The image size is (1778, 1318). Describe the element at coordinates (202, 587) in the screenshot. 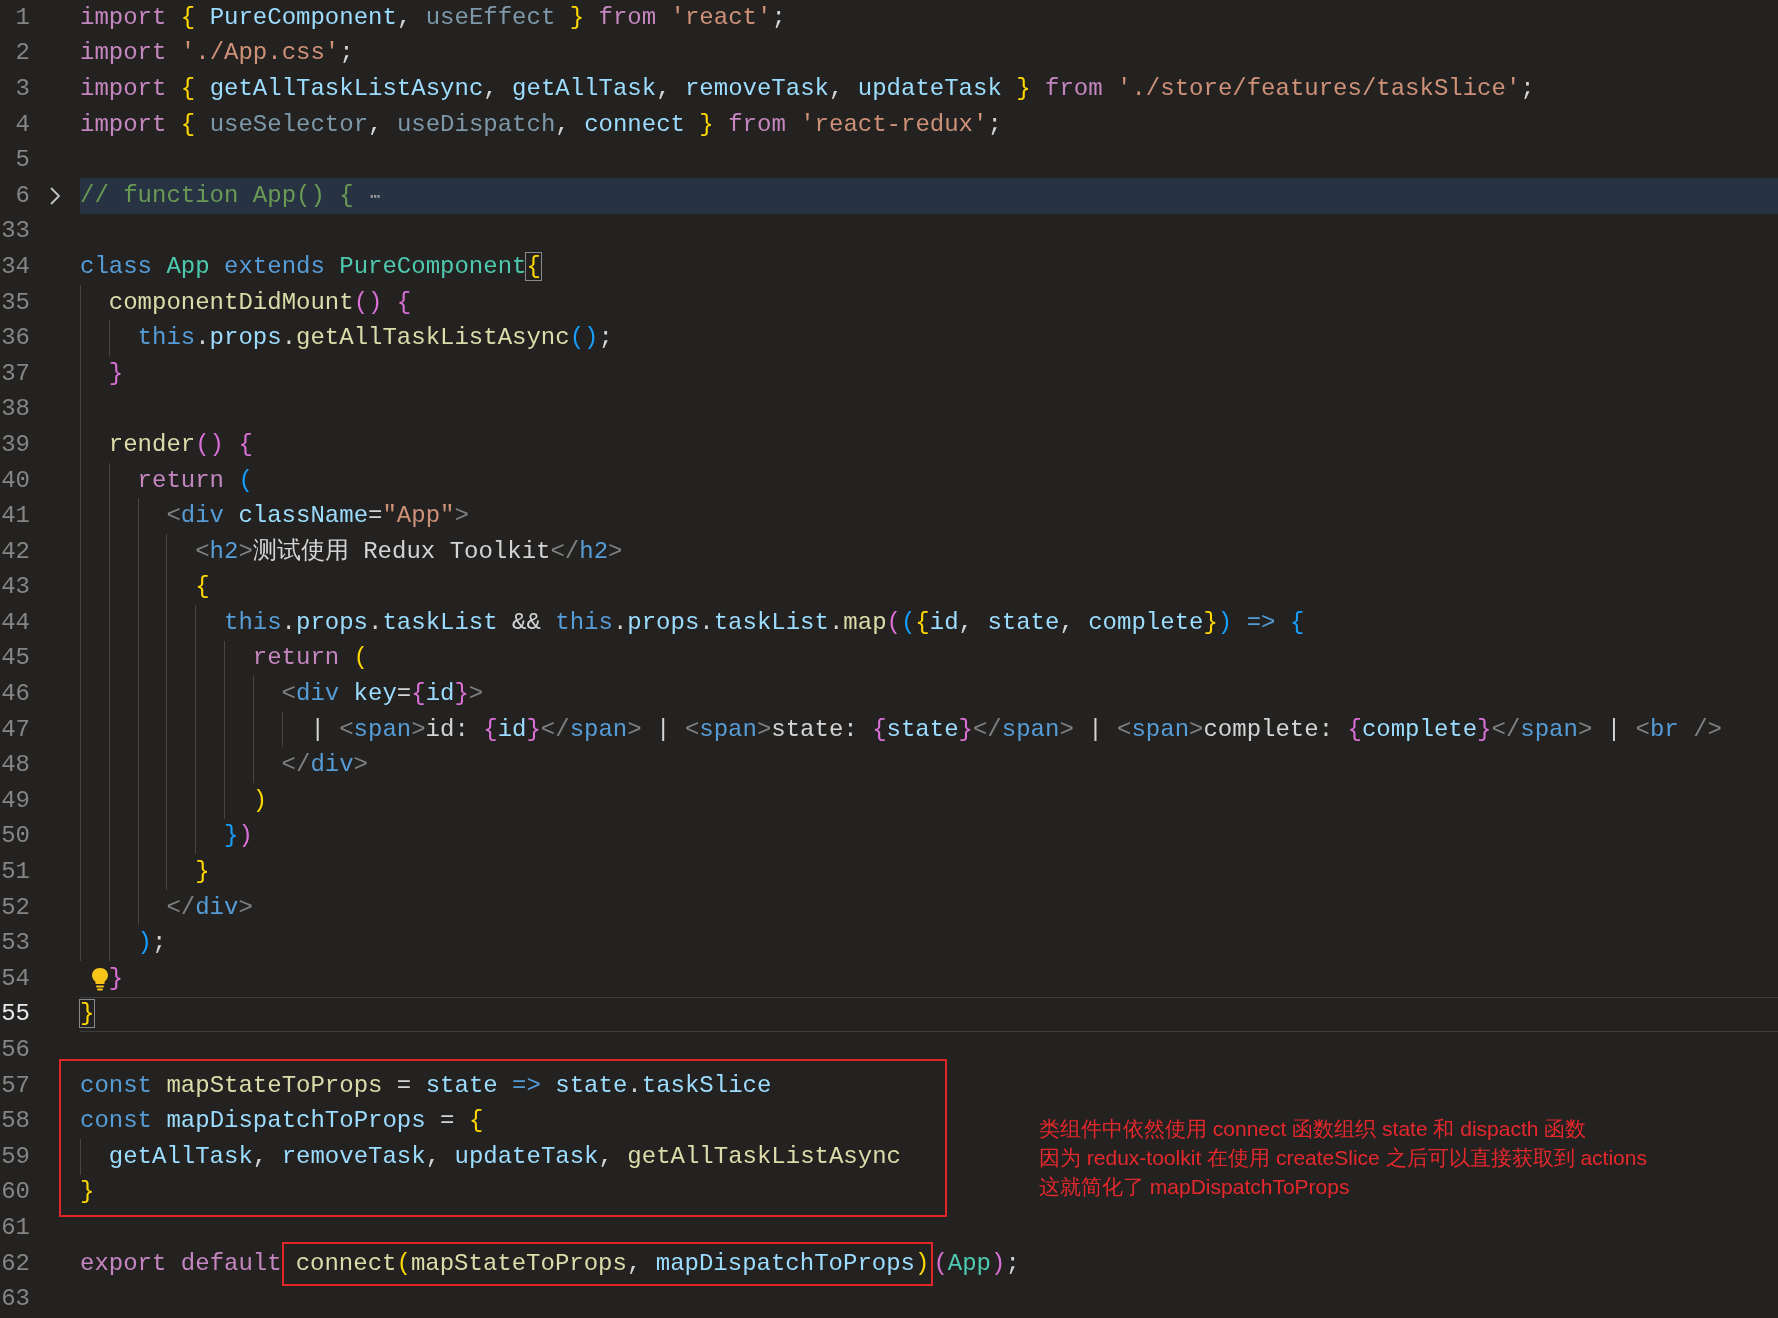

I see `code-line: {` at that location.